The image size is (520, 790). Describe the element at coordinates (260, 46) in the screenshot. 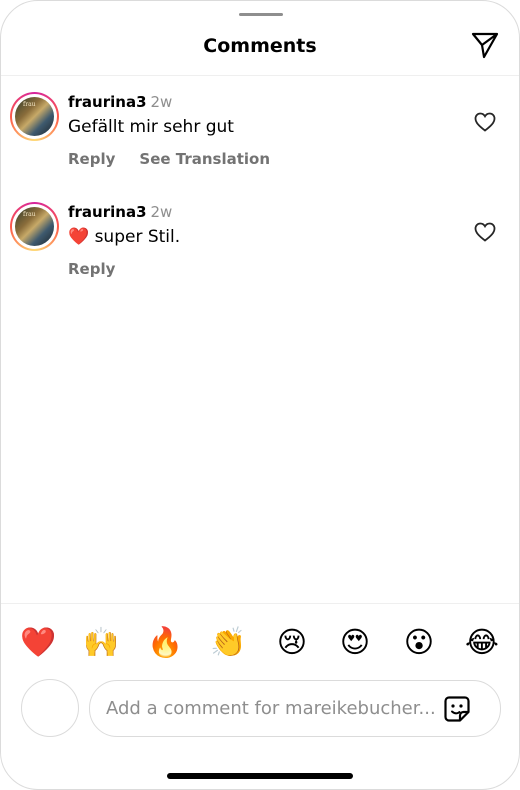

I see `page-title: Comments` at that location.